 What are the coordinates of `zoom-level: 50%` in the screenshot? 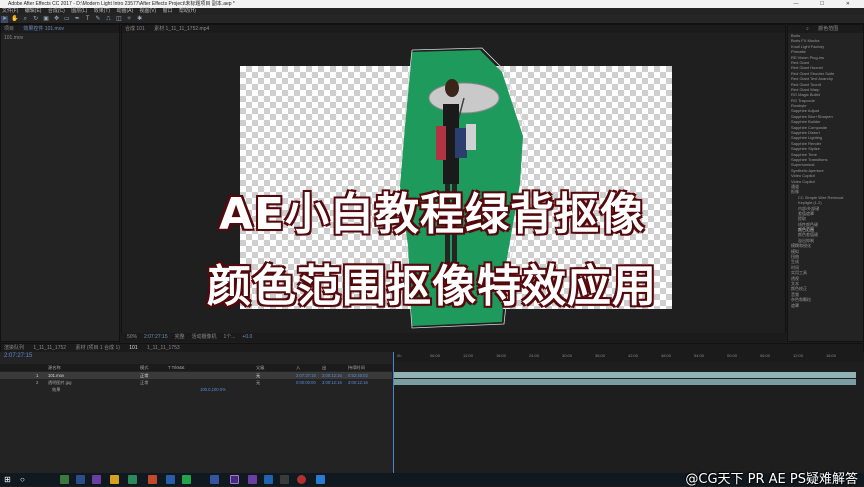 It's located at (132, 337).